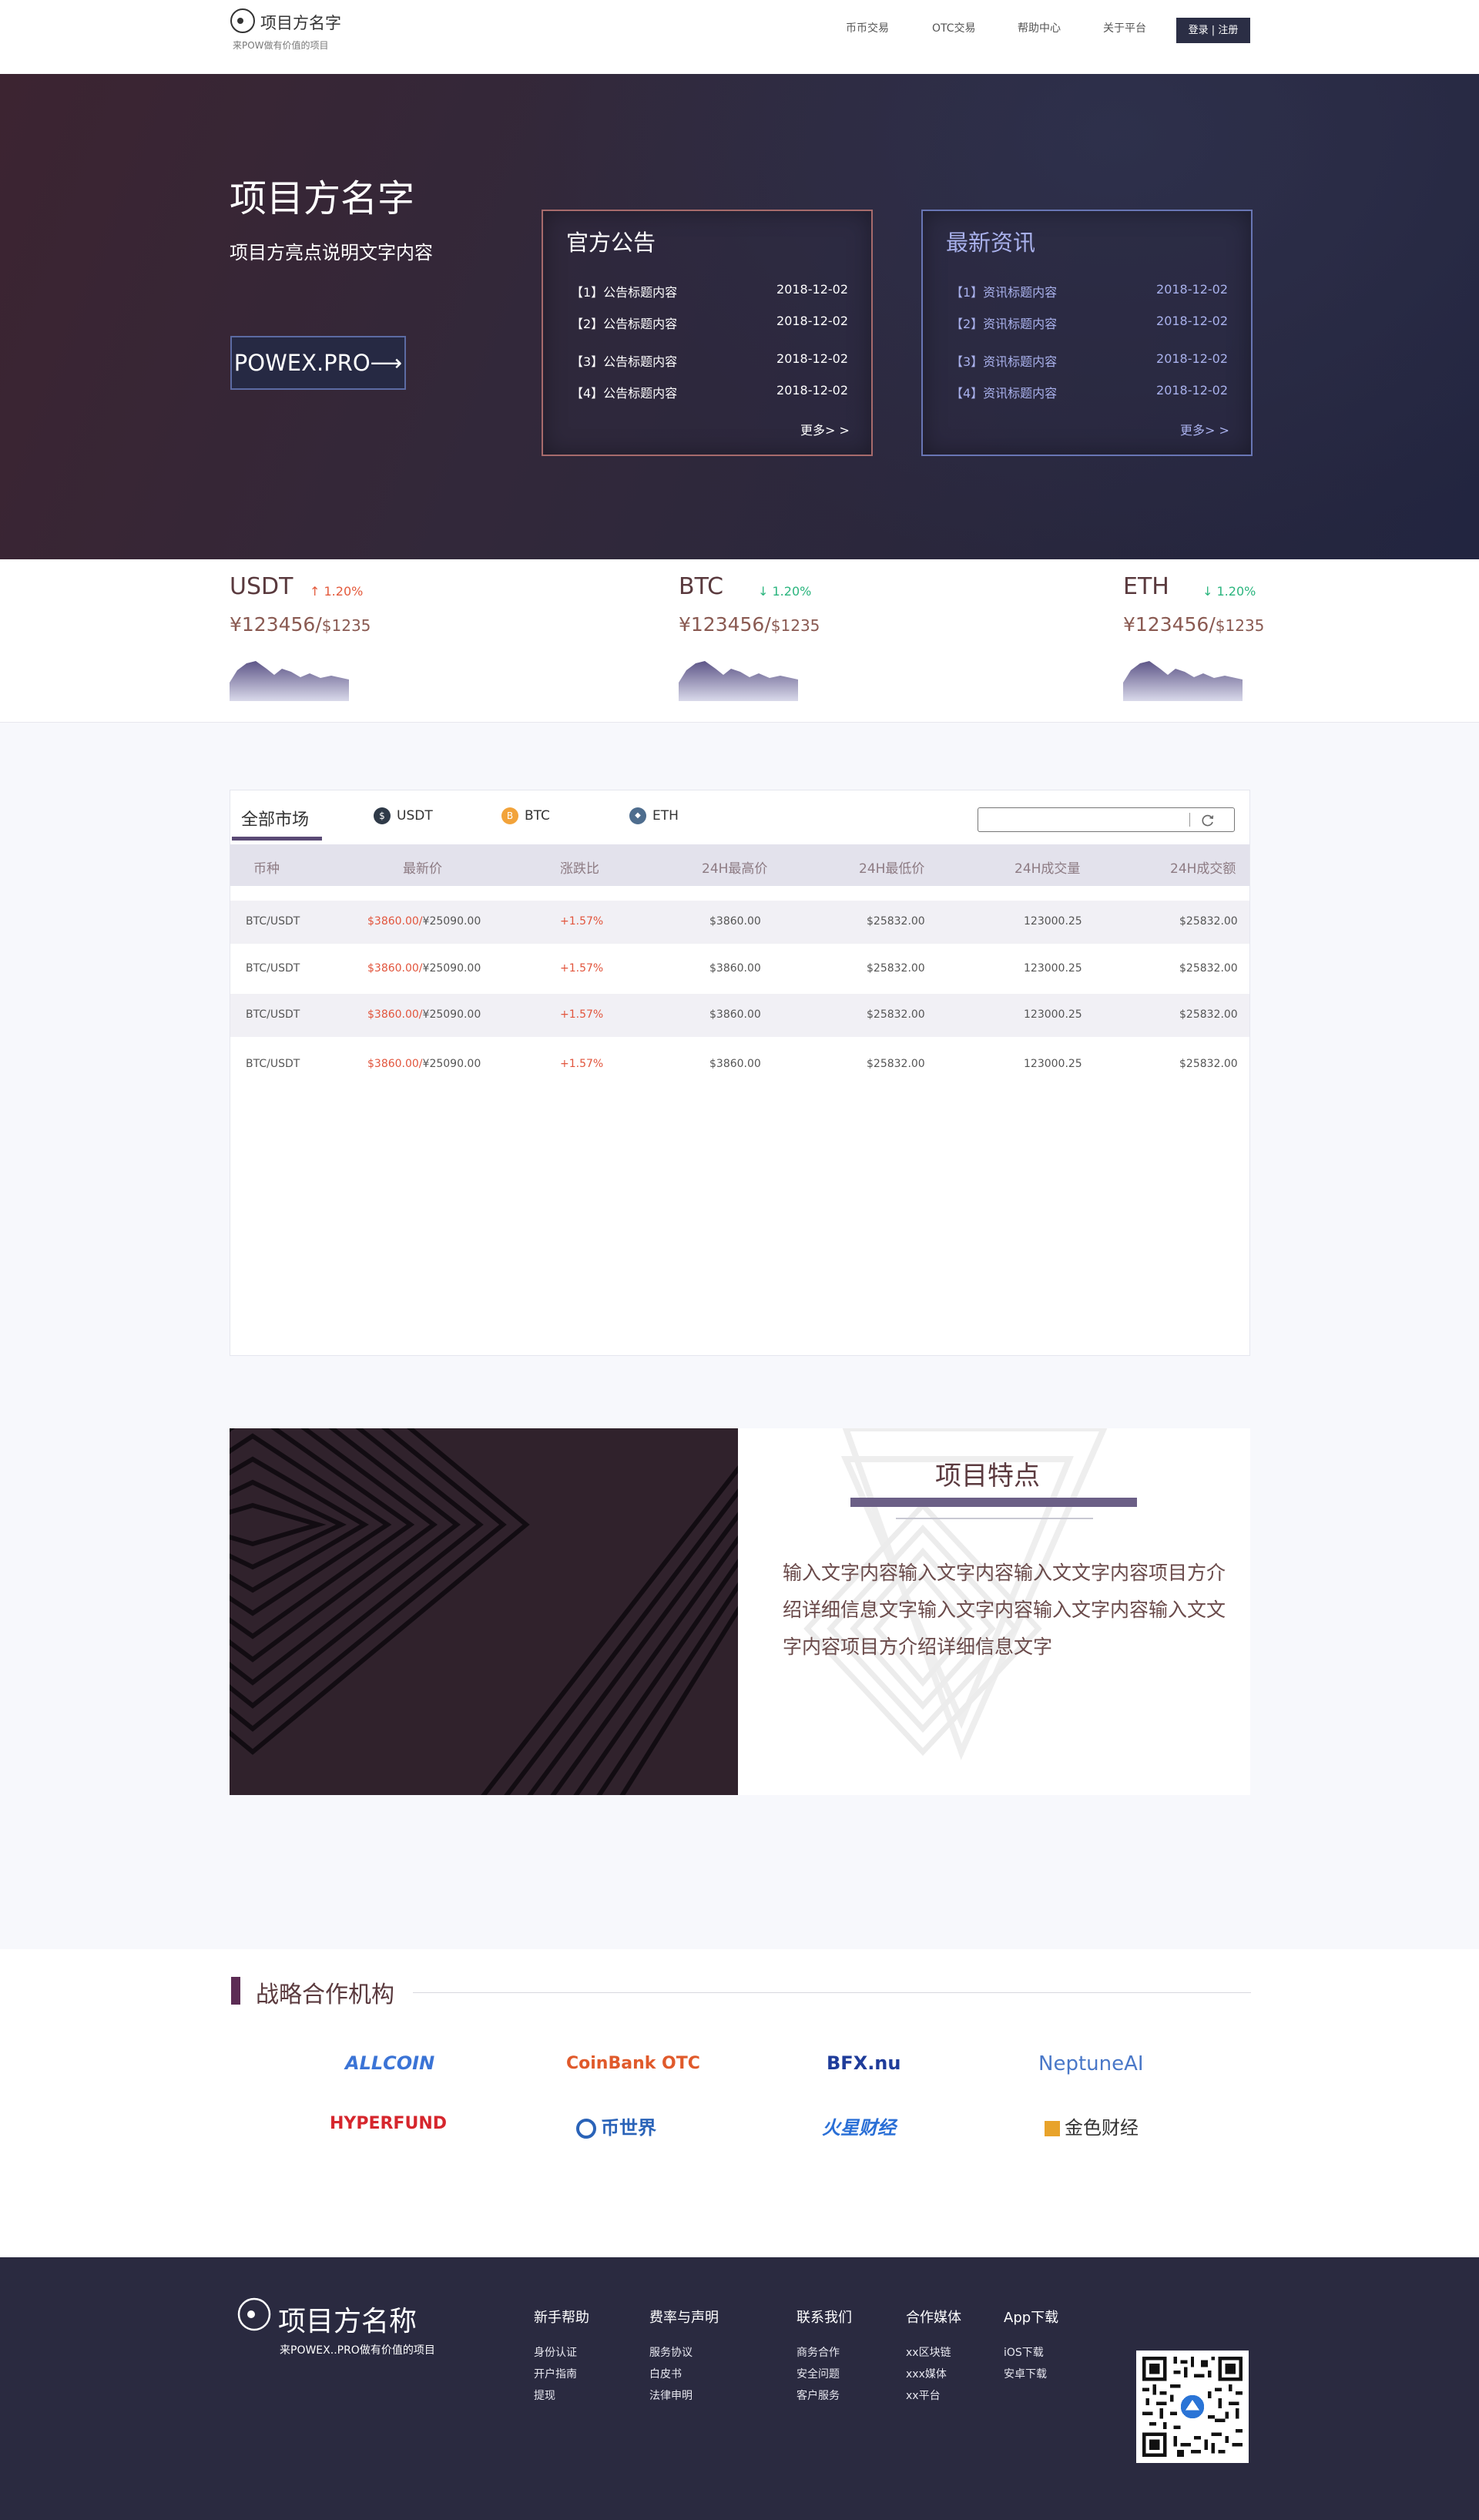  Describe the element at coordinates (1089, 392) in the screenshot. I see `news-item: 【4】资讯标题内容 2018-12-02` at that location.